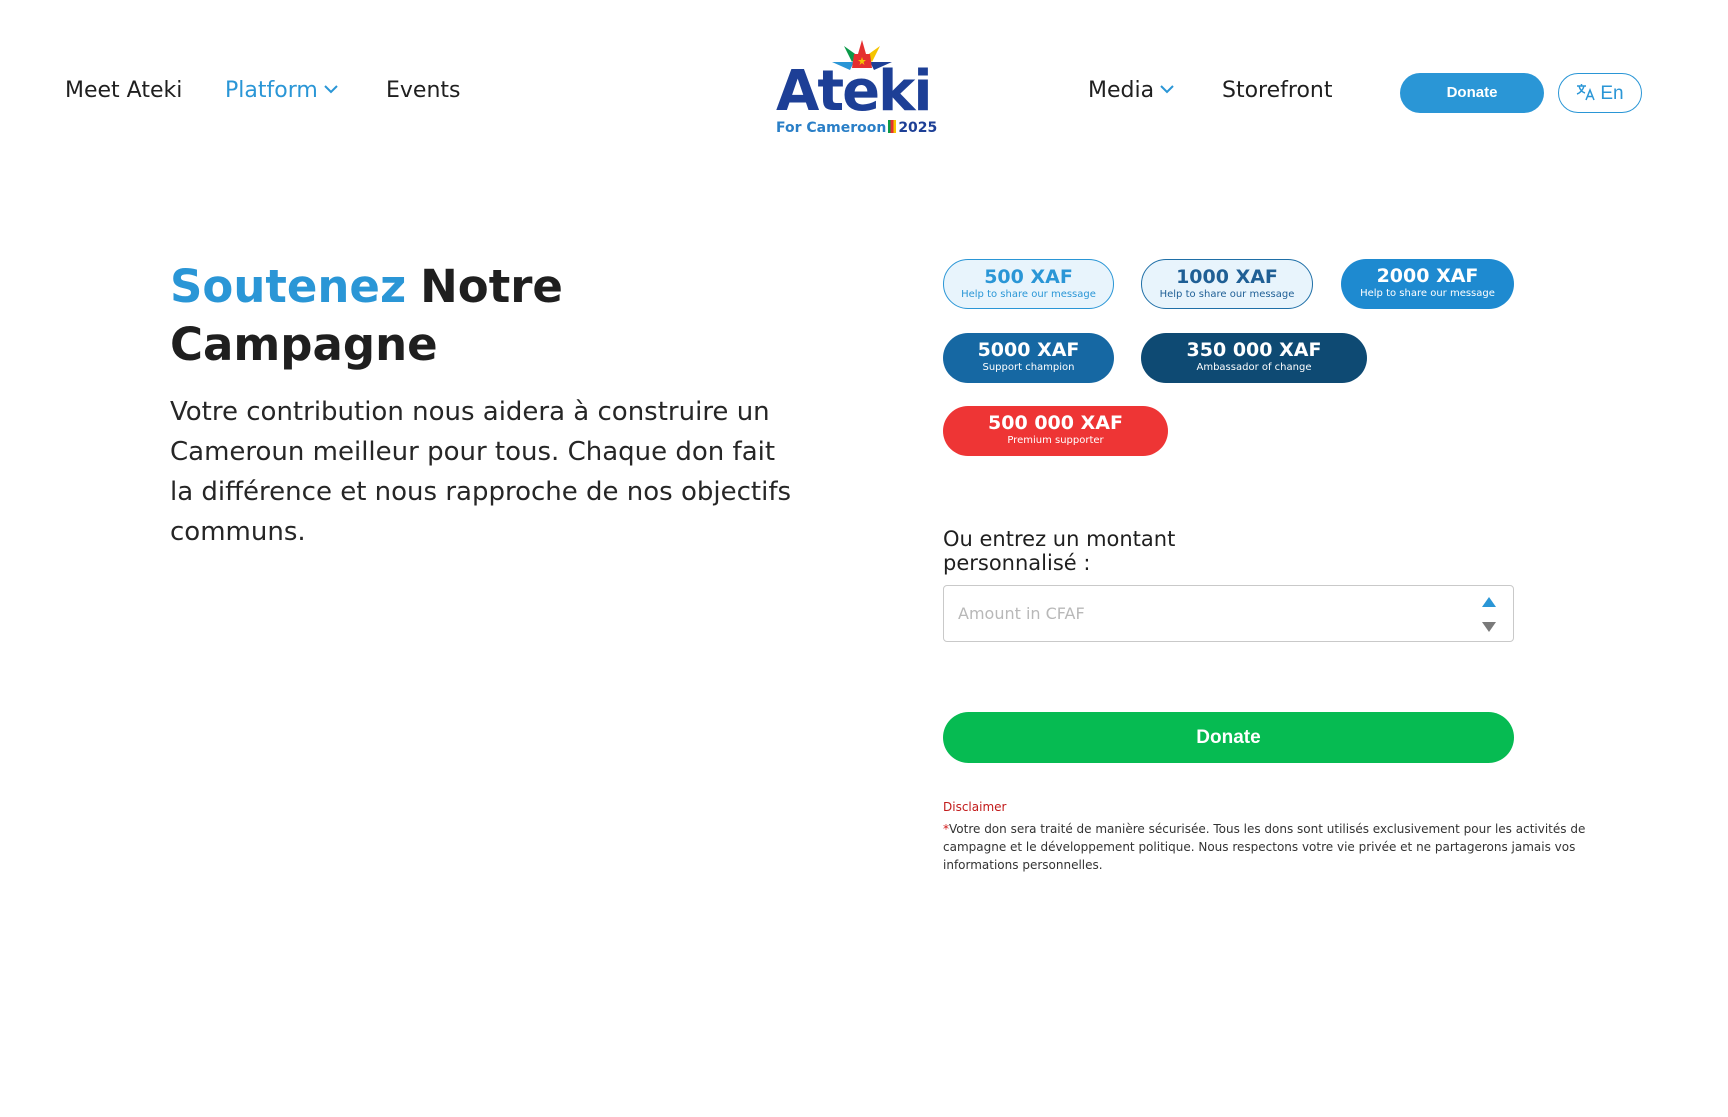 This screenshot has width=1728, height=1117. I want to click on logo-tagline: For Cameroon 2025, so click(856, 128).